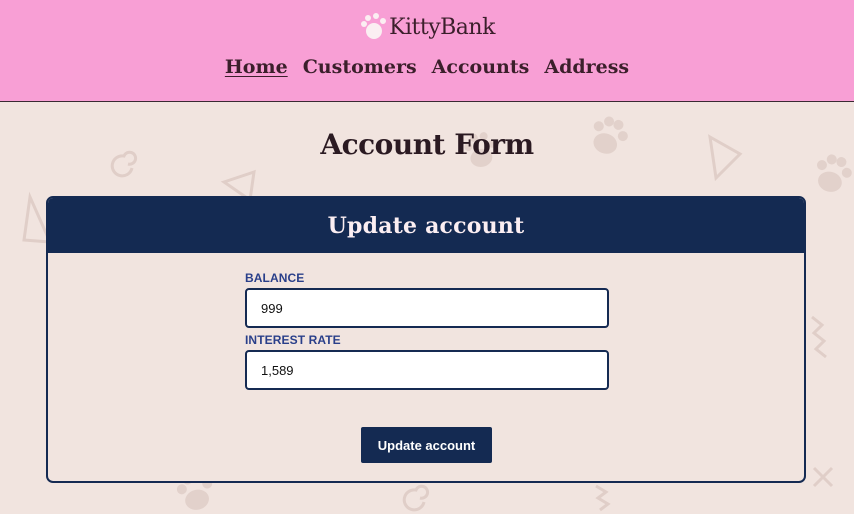 The width and height of the screenshot is (854, 514). Describe the element at coordinates (823, 477) in the screenshot. I see `cross-shape` at that location.